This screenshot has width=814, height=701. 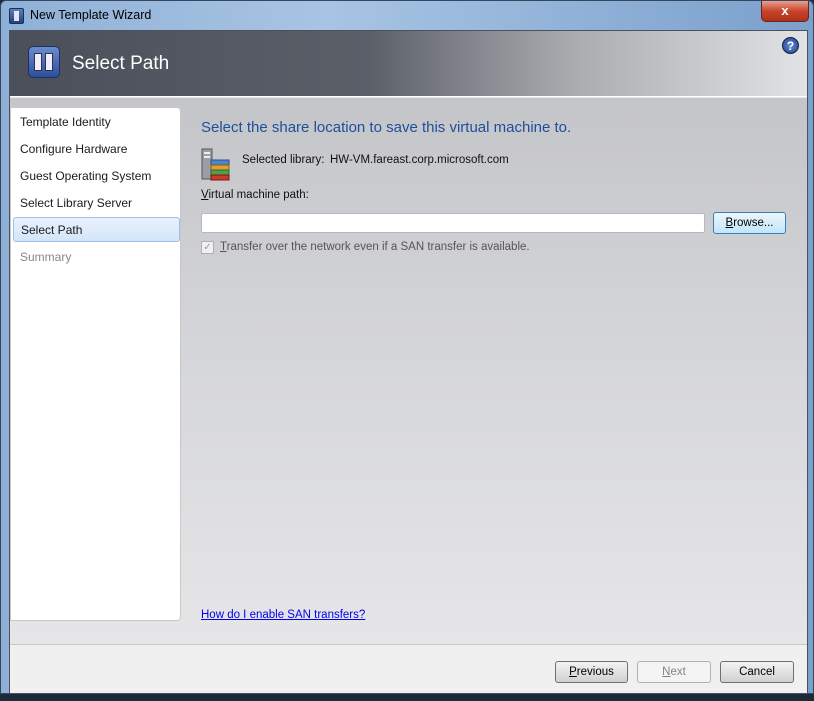 What do you see at coordinates (283, 160) in the screenshot?
I see `selected-library-label: Selected library:` at bounding box center [283, 160].